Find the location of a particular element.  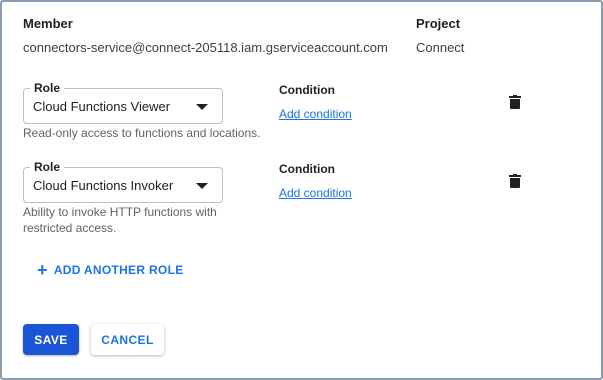

project-header: Project is located at coordinates (438, 23).